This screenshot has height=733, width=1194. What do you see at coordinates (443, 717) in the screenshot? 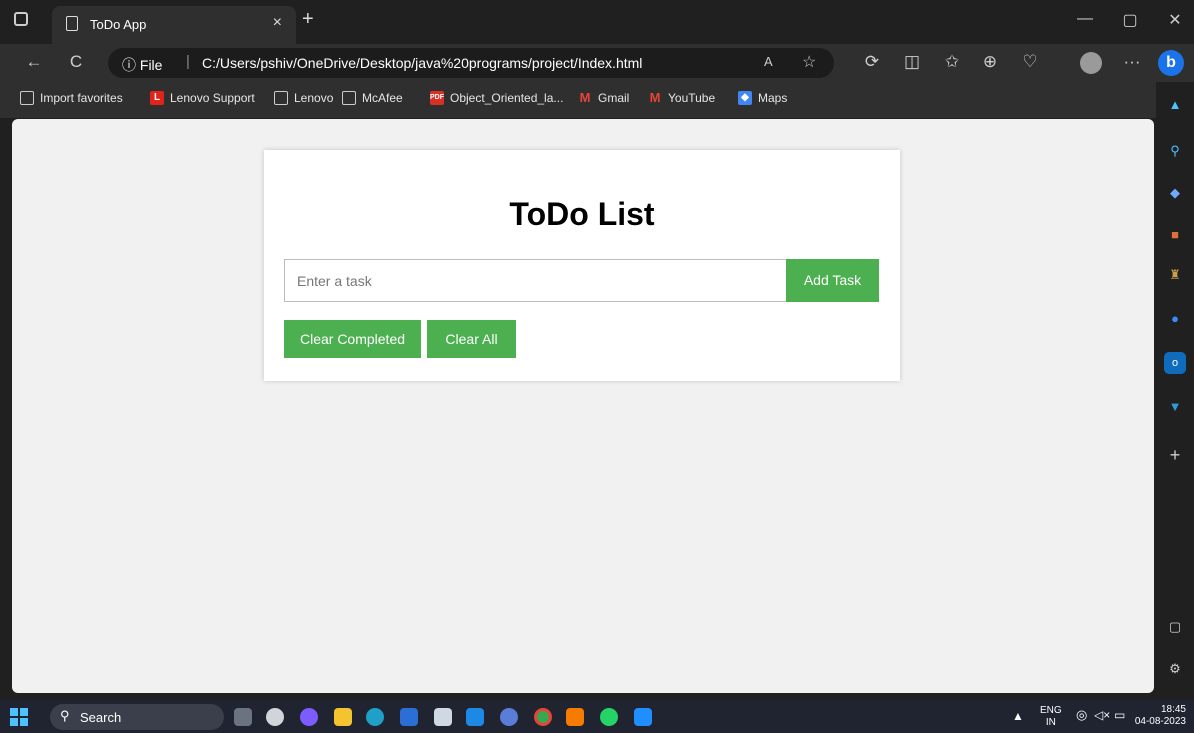
I see `document-app-icon` at bounding box center [443, 717].